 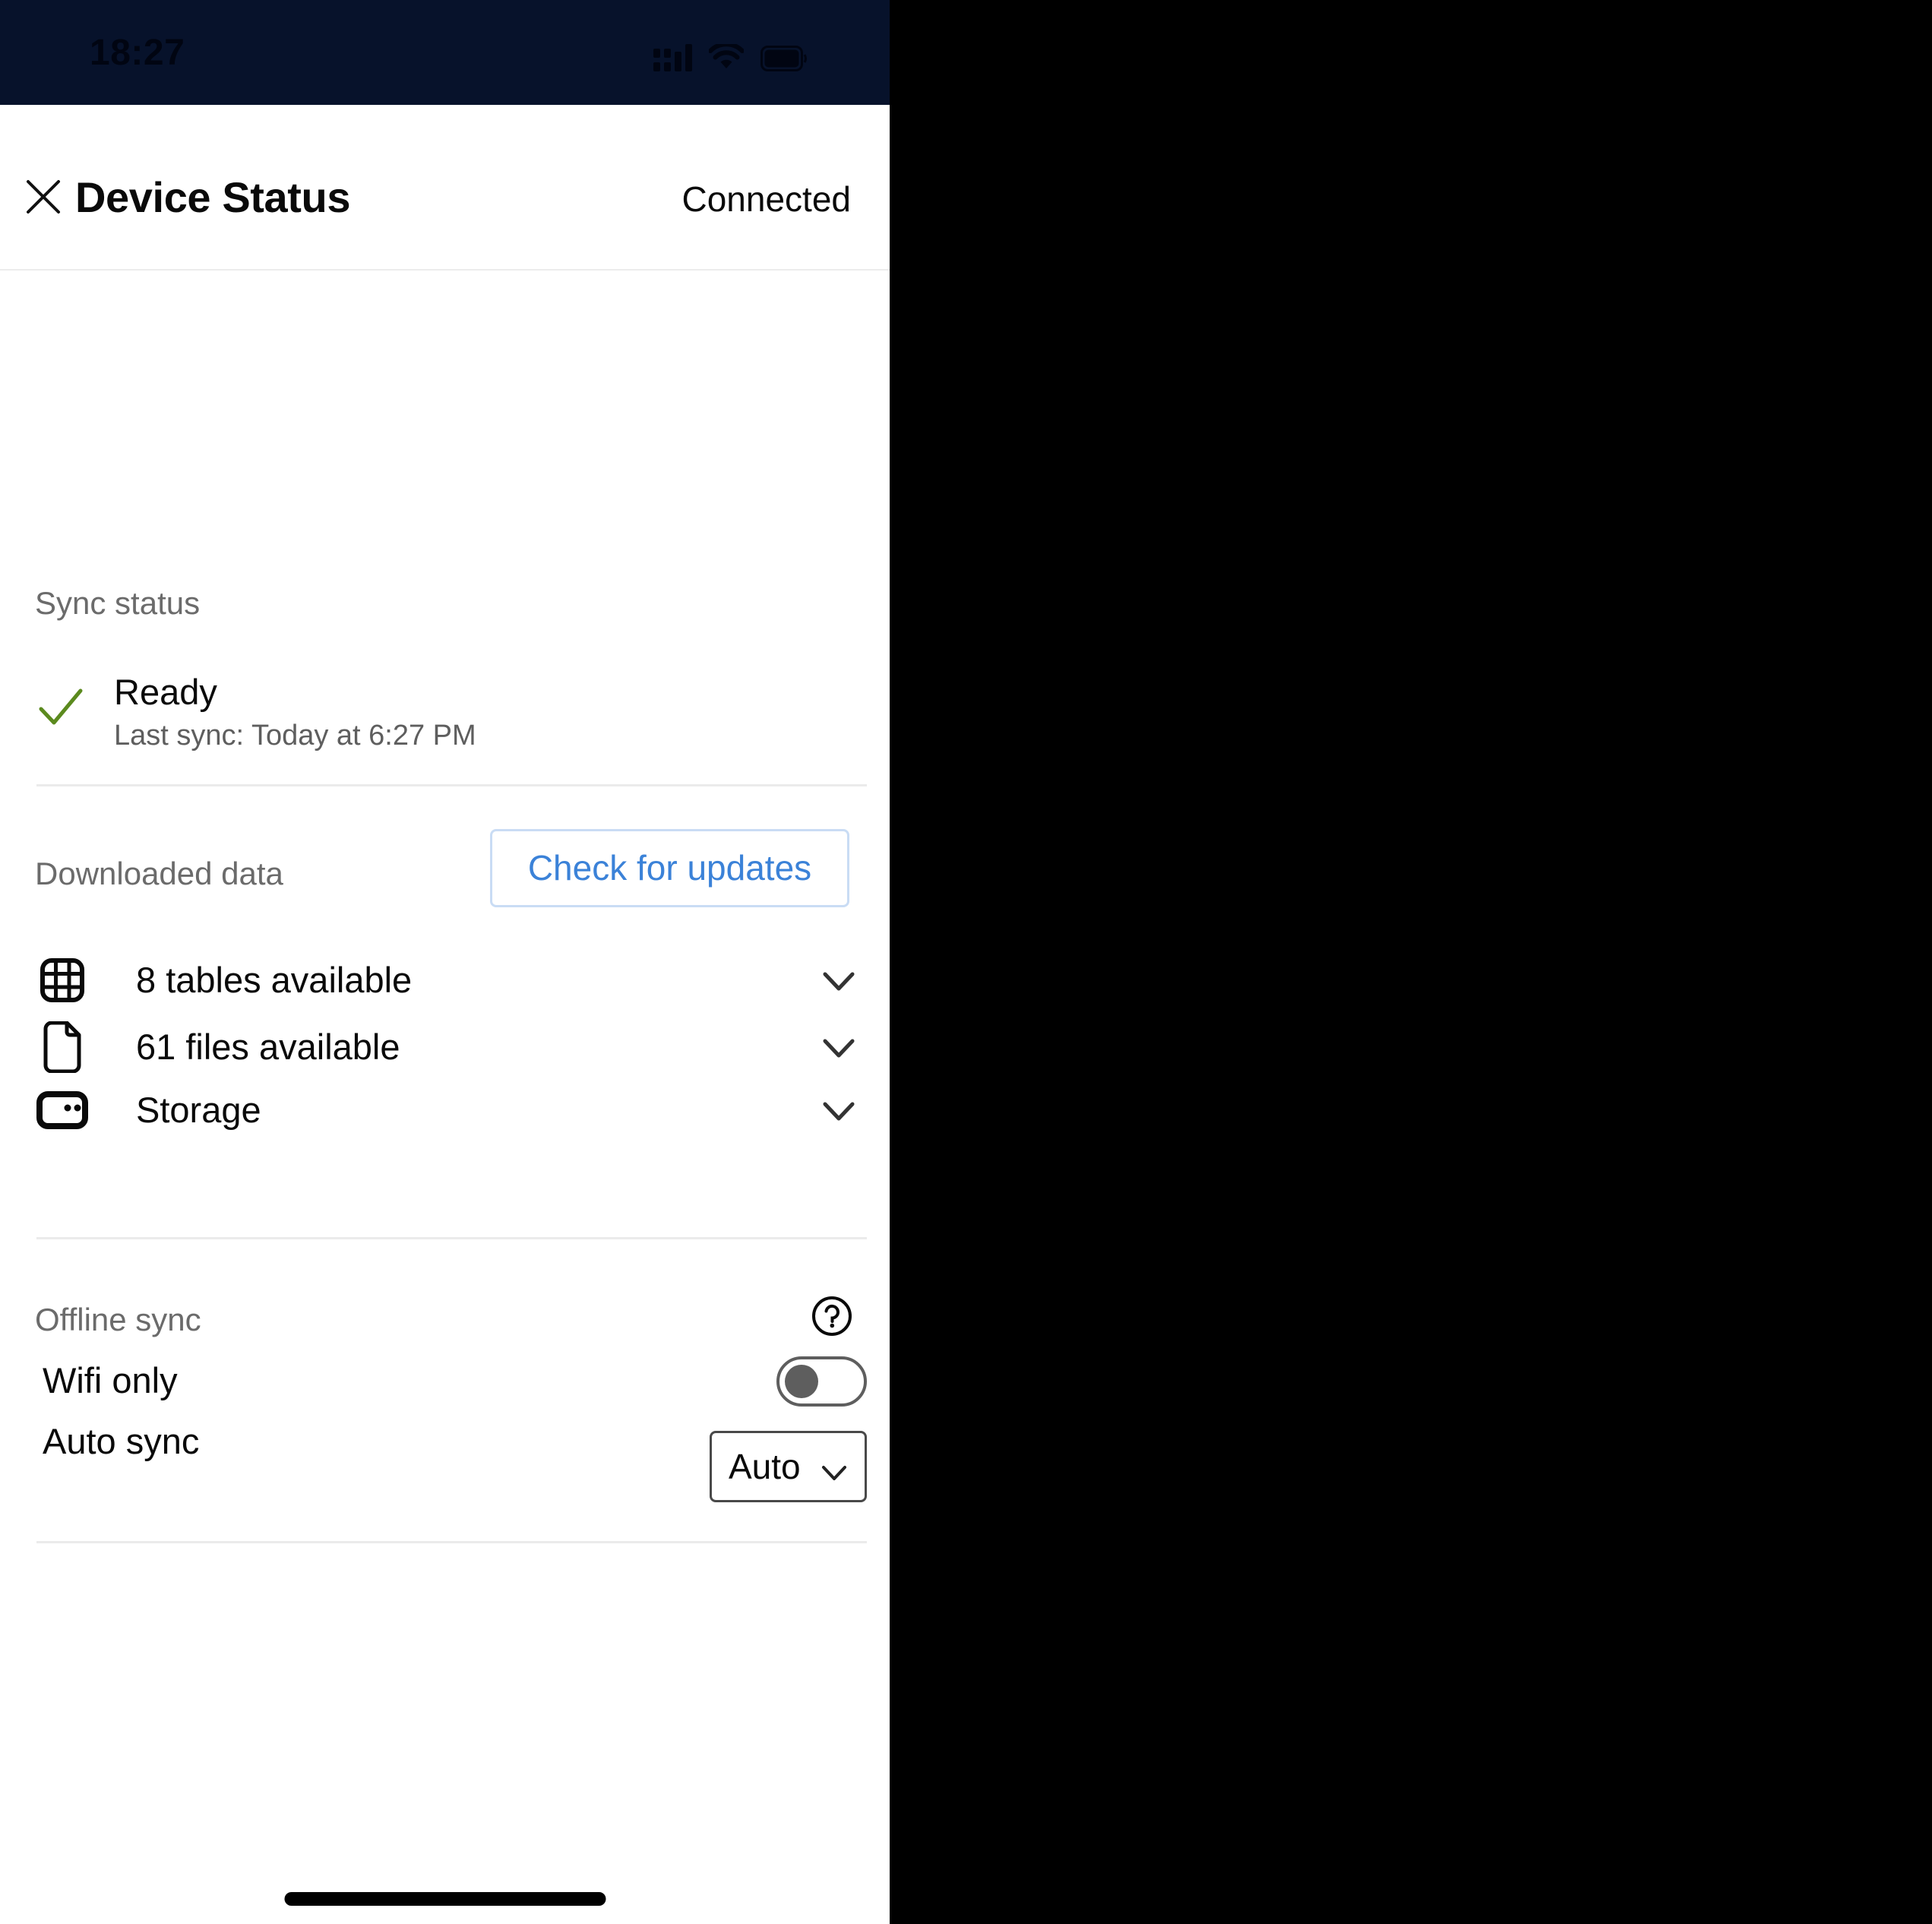 I want to click on page-title: Device Status, so click(x=213, y=197).